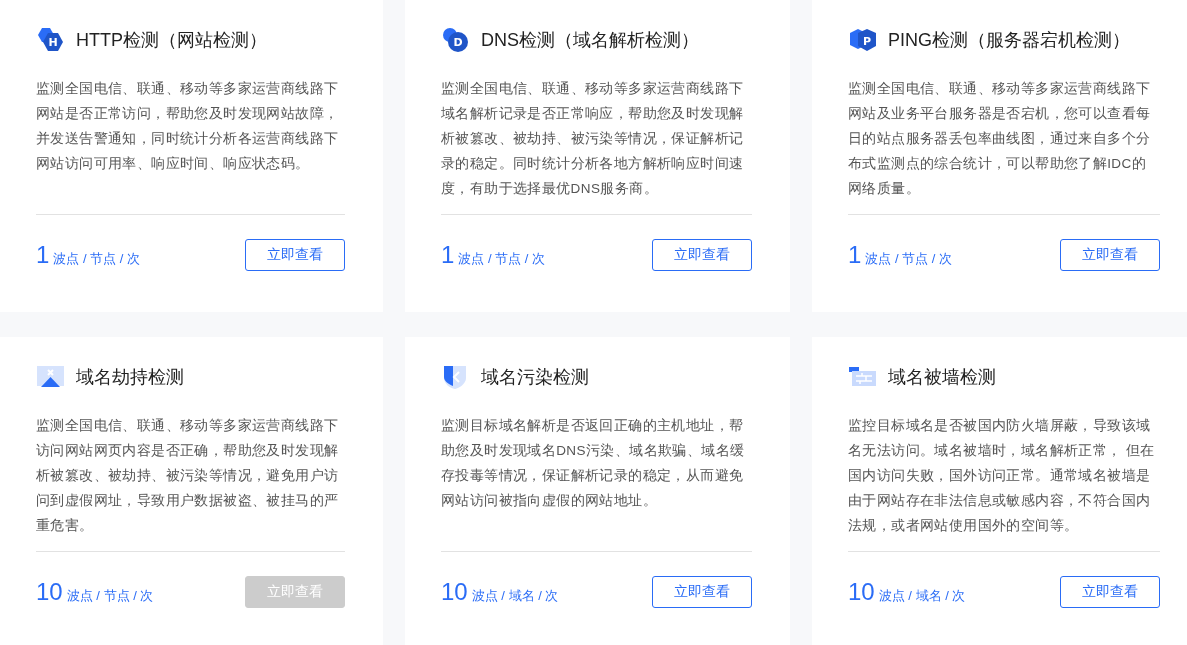 The width and height of the screenshot is (1187, 645). Describe the element at coordinates (593, 139) in the screenshot. I see `card-description: 监测全国电信、联通、移动等多家运营商线路下域名解析记录是否正常响应，帮助您及时发现解析被篡改、被劫持、被污染等情况，保证解析记录的稳定。同时统计分析各地方解析响应时间速度，有助于选择最优DNS服务商。` at that location.